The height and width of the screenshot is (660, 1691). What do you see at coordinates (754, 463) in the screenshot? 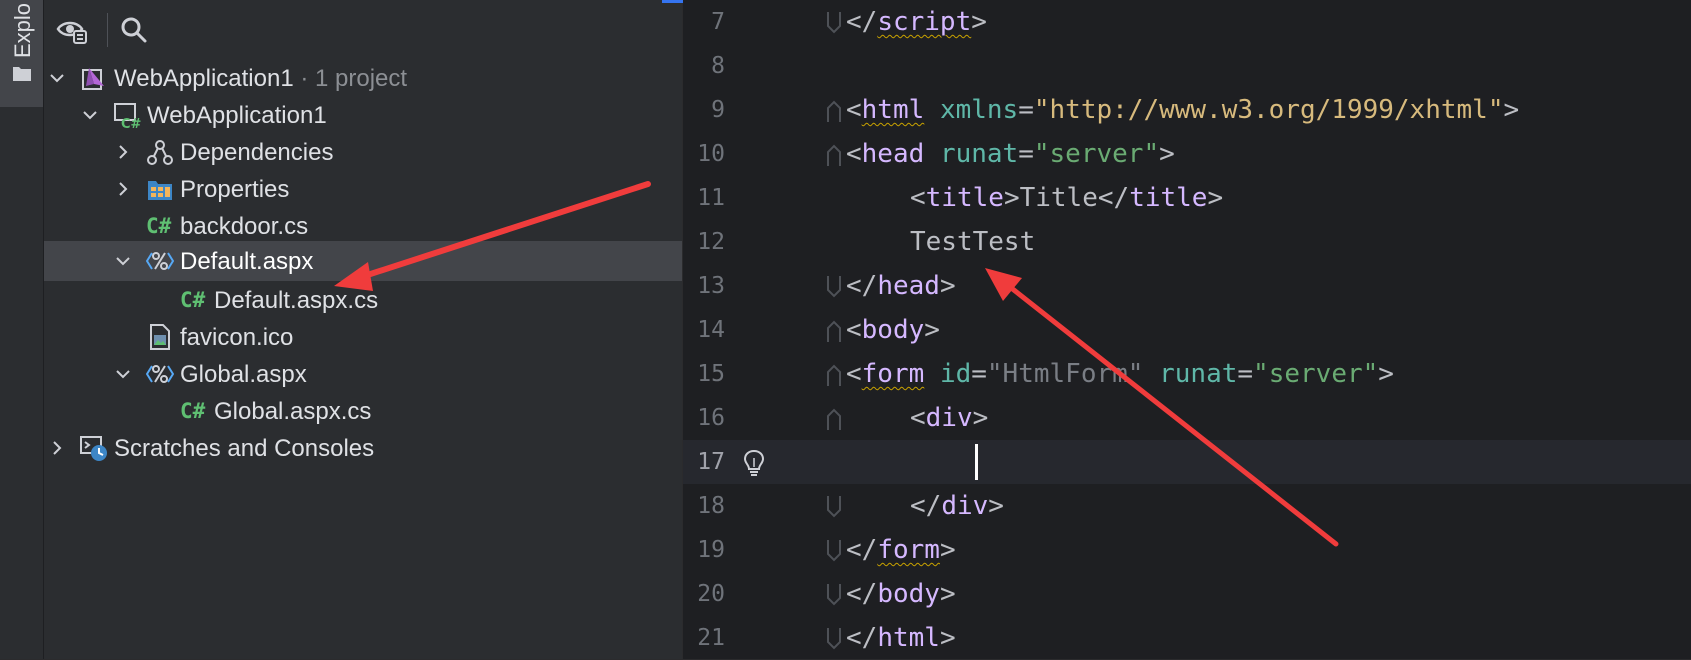
I see `lightbulb-icon` at bounding box center [754, 463].